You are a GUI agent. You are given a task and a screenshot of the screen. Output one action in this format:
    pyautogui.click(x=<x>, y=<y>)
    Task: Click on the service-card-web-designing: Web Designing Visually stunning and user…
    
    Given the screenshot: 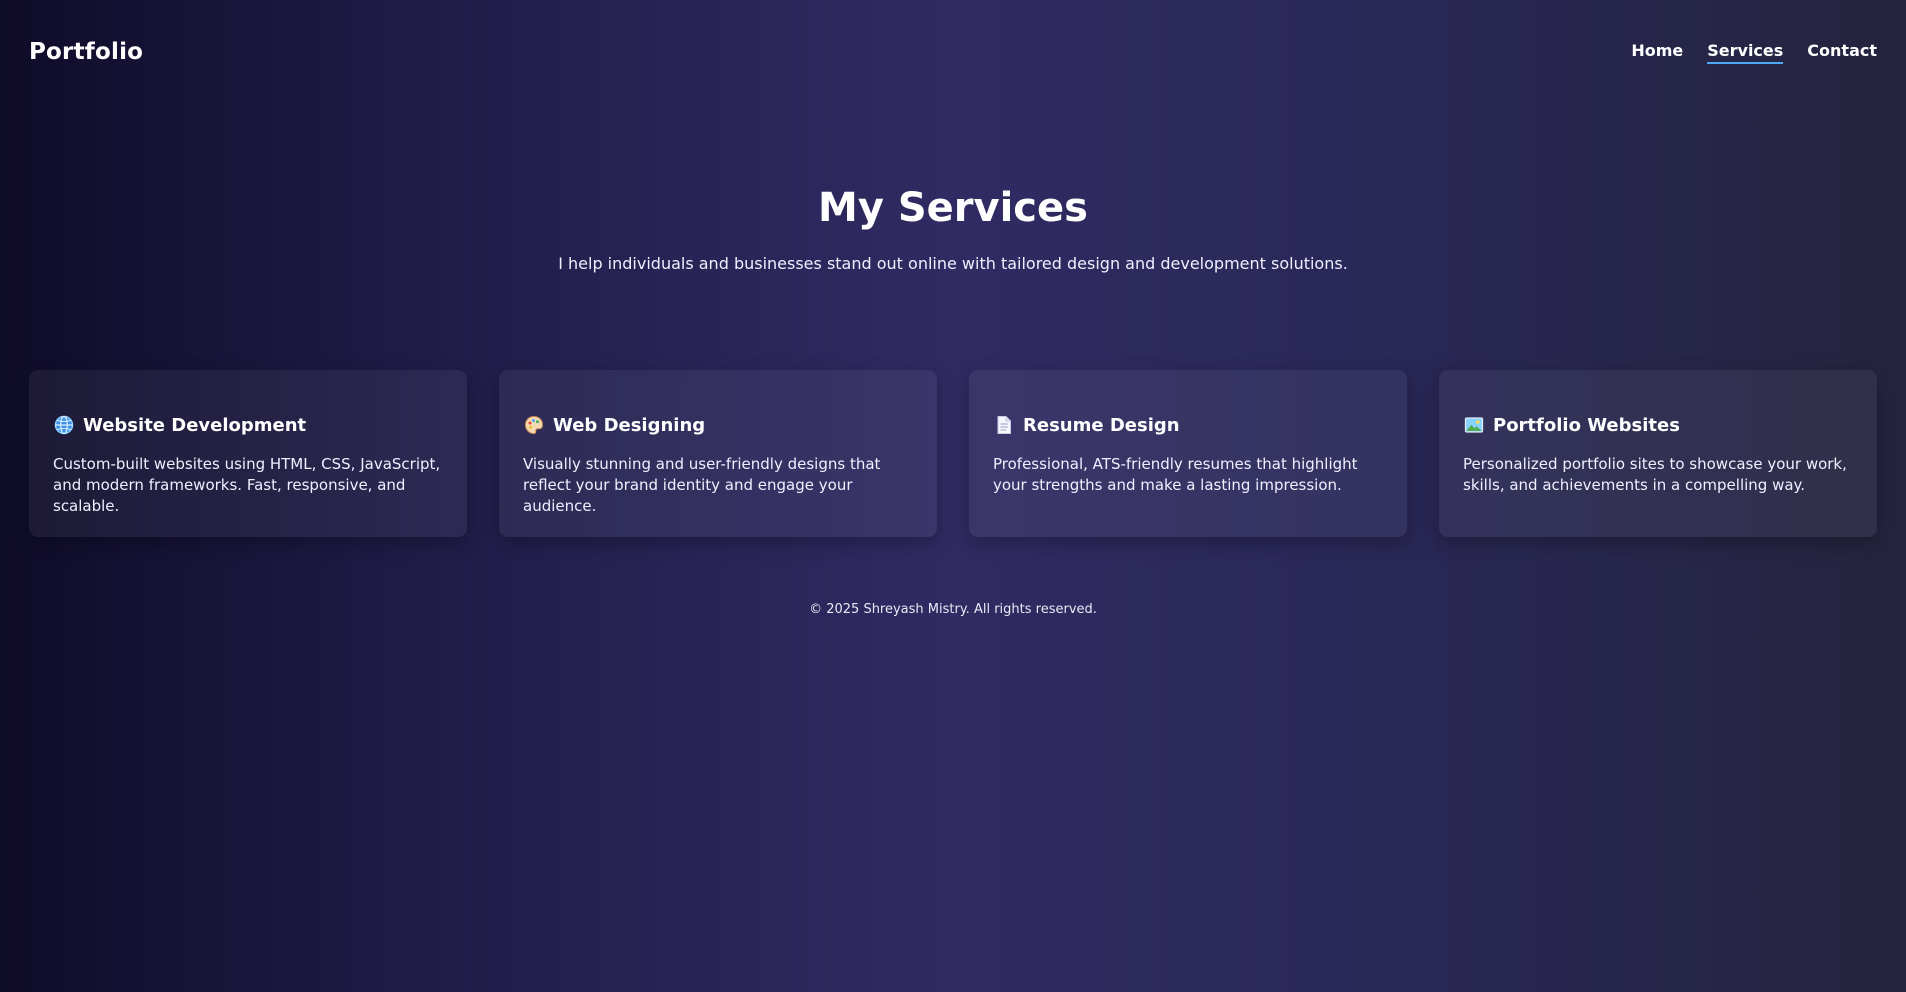 What is the action you would take?
    pyautogui.click(x=718, y=453)
    